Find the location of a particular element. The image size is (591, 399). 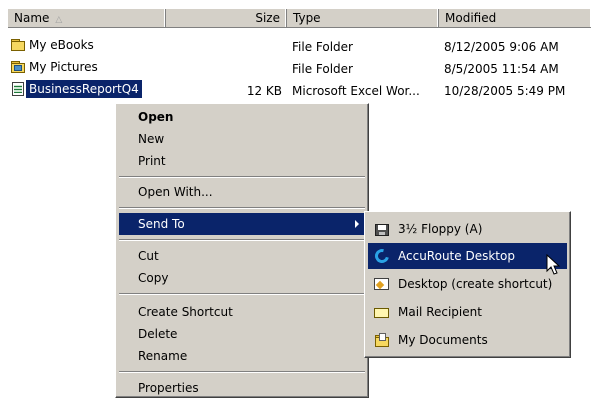

send-to-accuroute: AccuRoute Desktop is located at coordinates (467, 256).